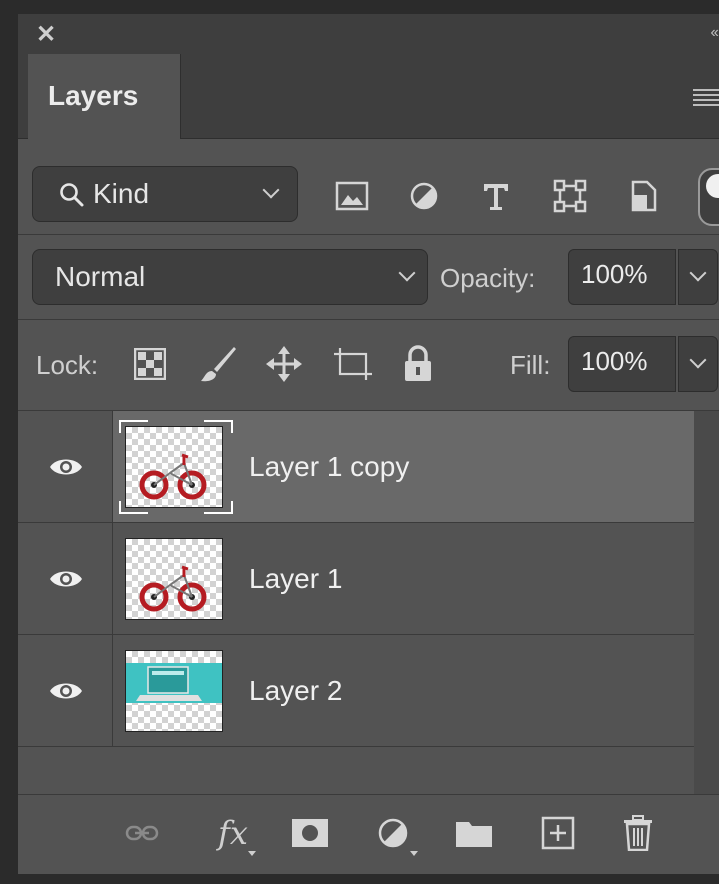 The height and width of the screenshot is (884, 719). I want to click on lock-row: Lock: Fill: 100%, so click(368, 365).